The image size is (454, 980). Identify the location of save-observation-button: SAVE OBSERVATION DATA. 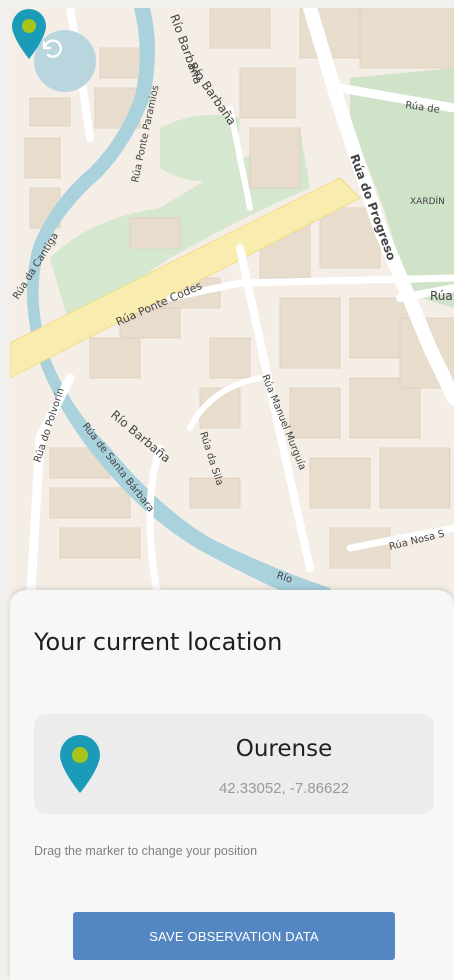
(234, 936).